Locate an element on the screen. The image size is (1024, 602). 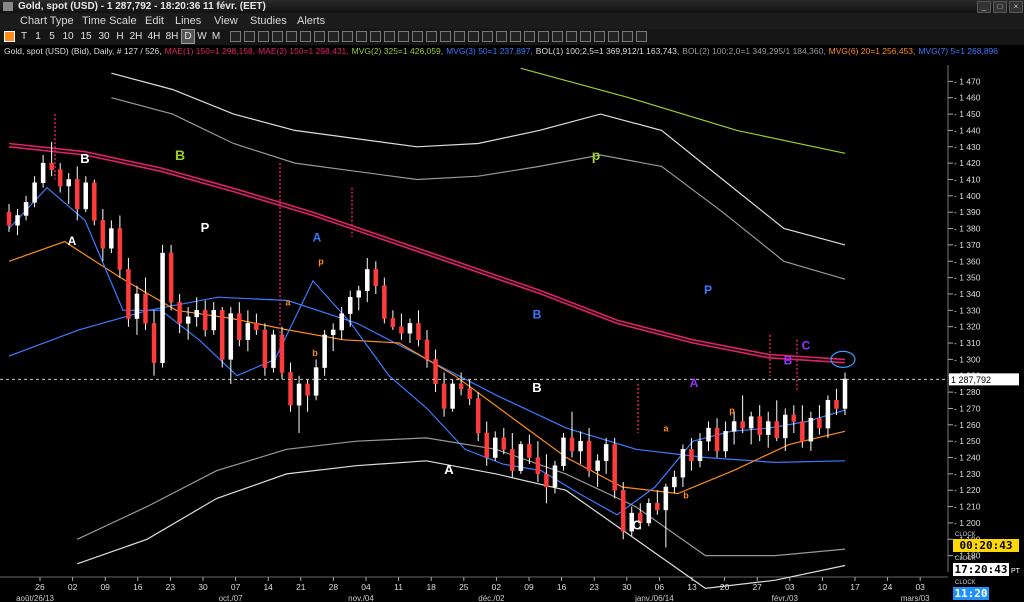
menu-time-scale: Time Scale is located at coordinates (109, 21).